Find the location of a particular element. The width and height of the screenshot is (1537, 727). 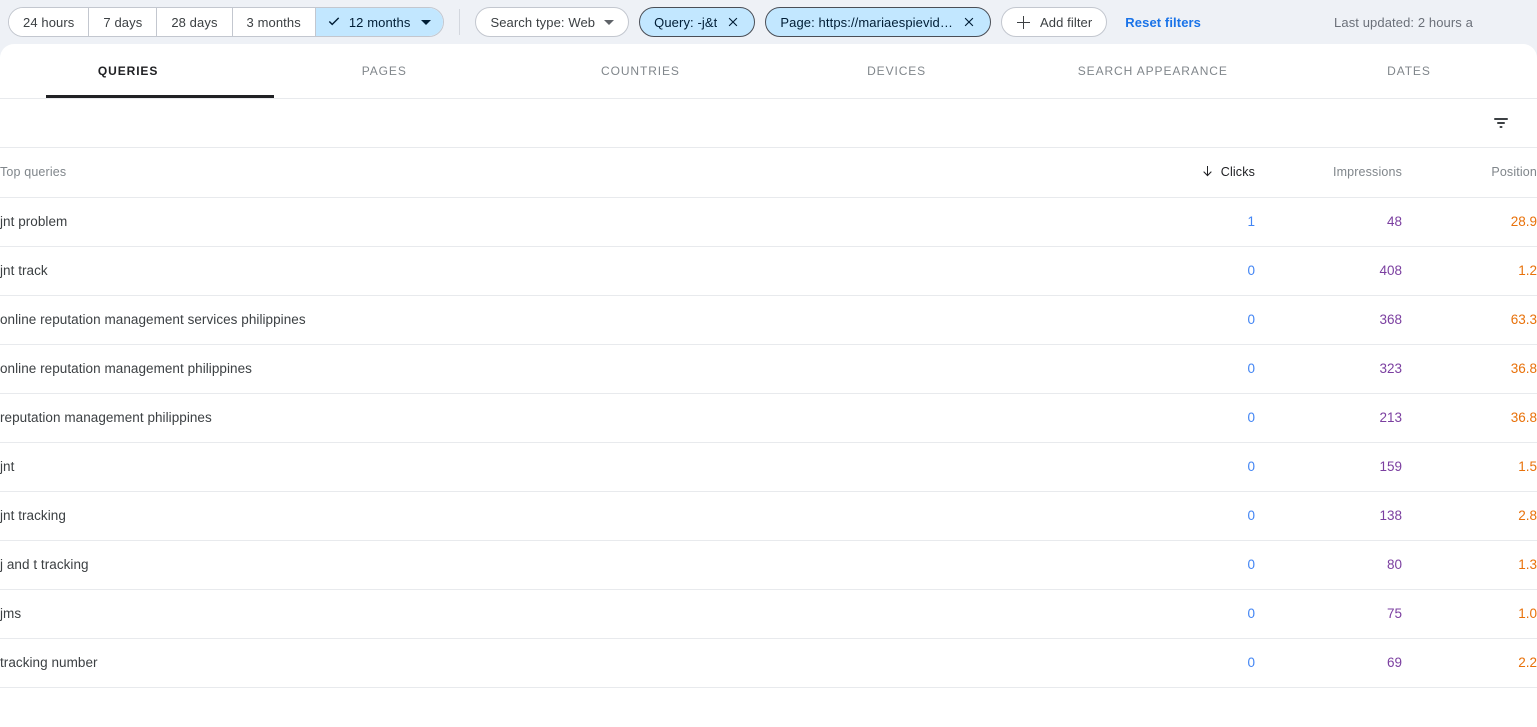

column-label: Position is located at coordinates (1514, 172).